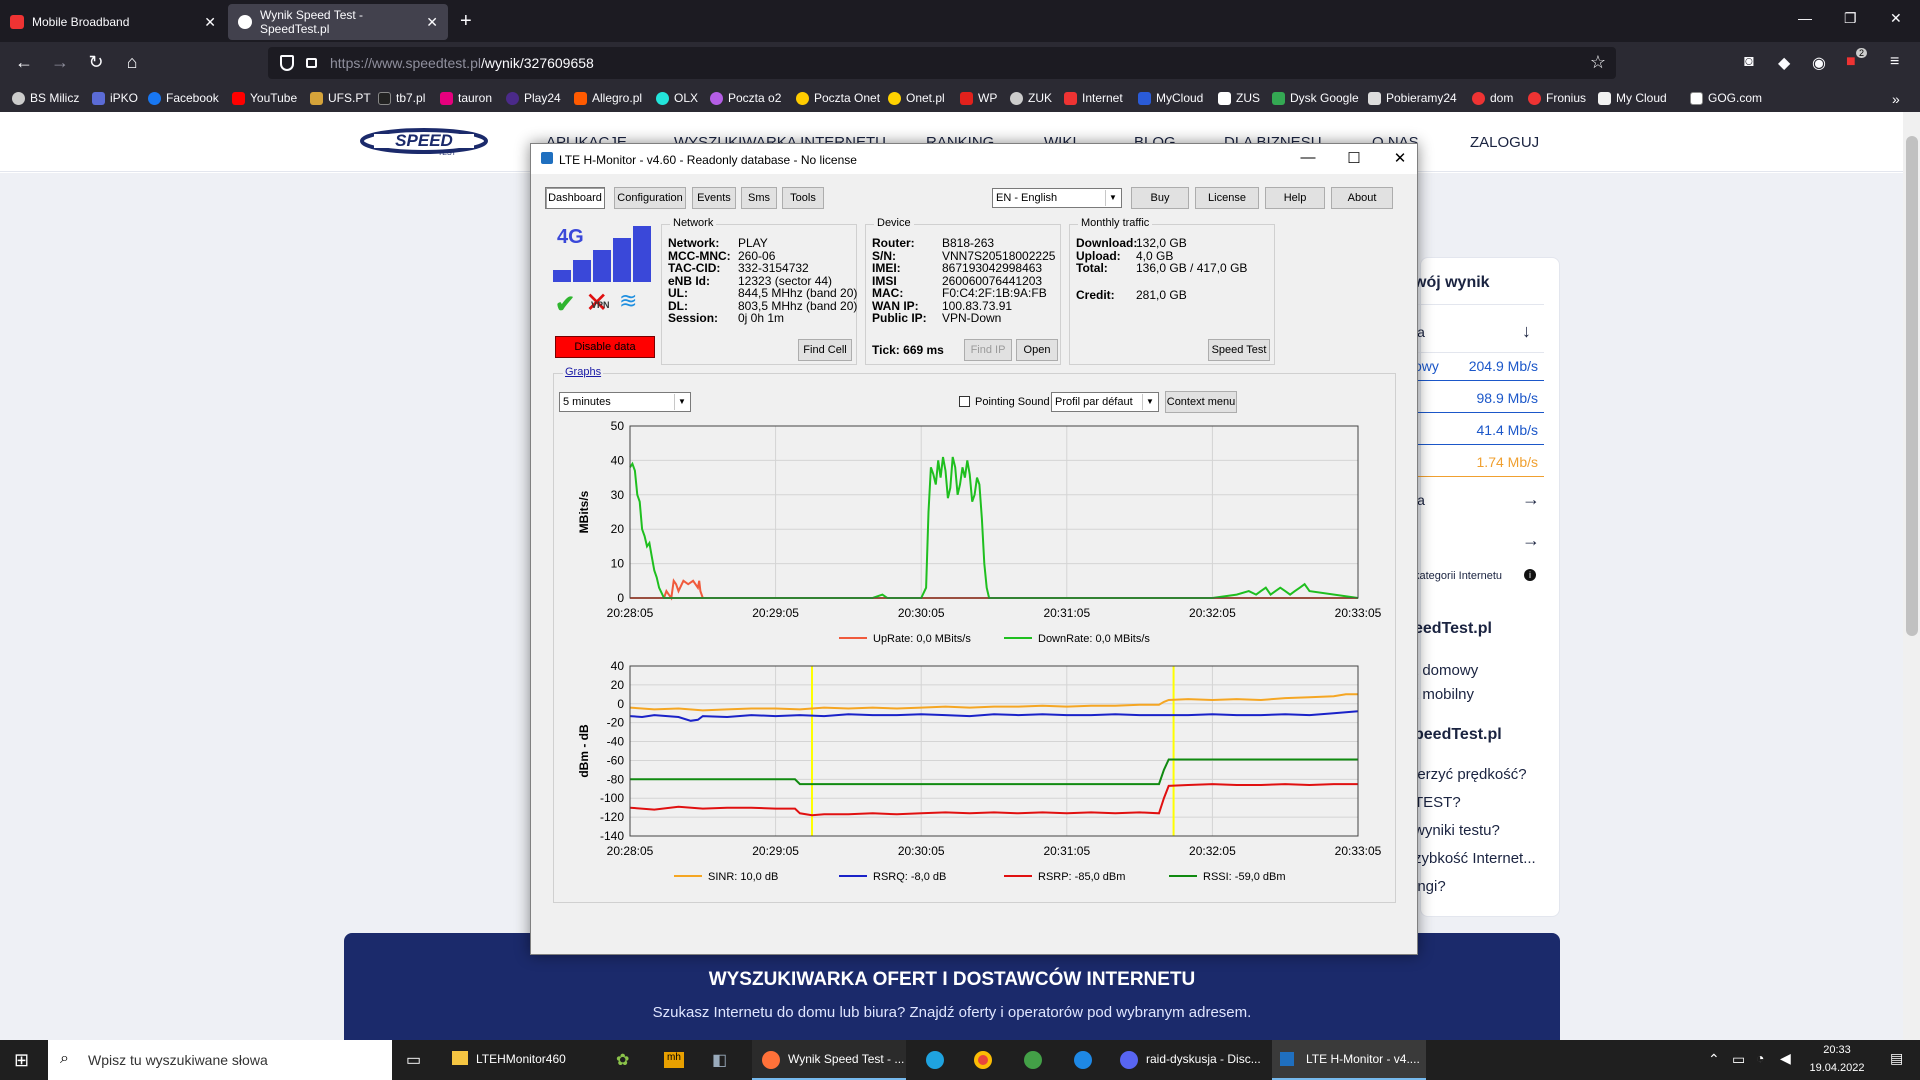 The width and height of the screenshot is (1920, 1080). What do you see at coordinates (401, 98) in the screenshot?
I see `bookmark-item: tb7.pl` at bounding box center [401, 98].